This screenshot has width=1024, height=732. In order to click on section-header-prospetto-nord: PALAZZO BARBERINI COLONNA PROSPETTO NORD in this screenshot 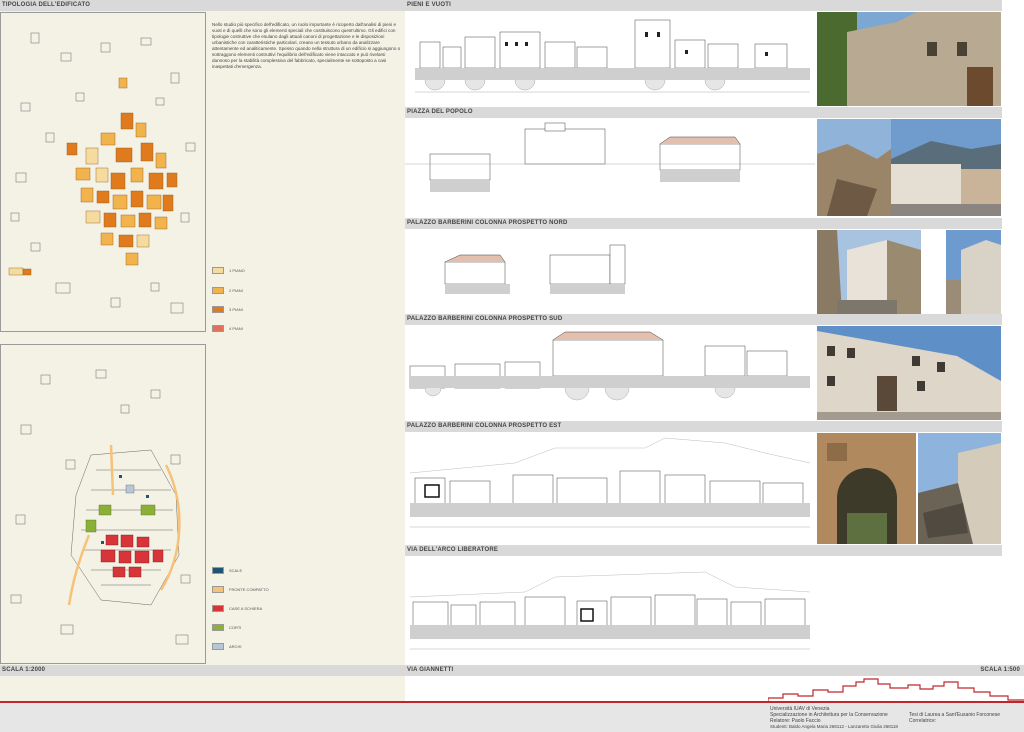, I will do `click(703, 223)`.